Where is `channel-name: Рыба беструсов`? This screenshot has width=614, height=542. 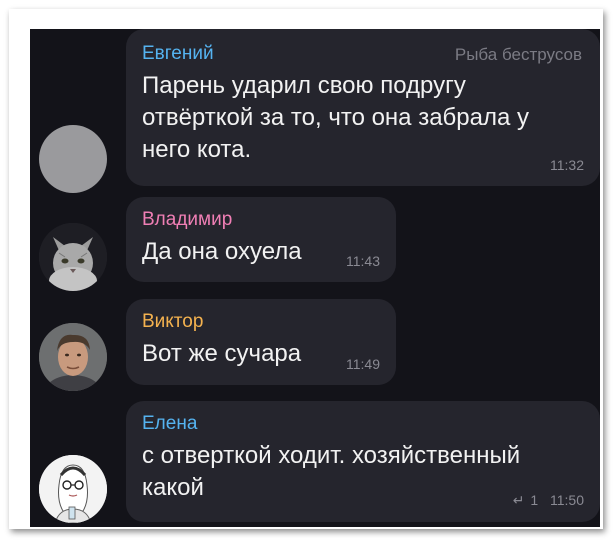
channel-name: Рыба беструсов is located at coordinates (518, 54).